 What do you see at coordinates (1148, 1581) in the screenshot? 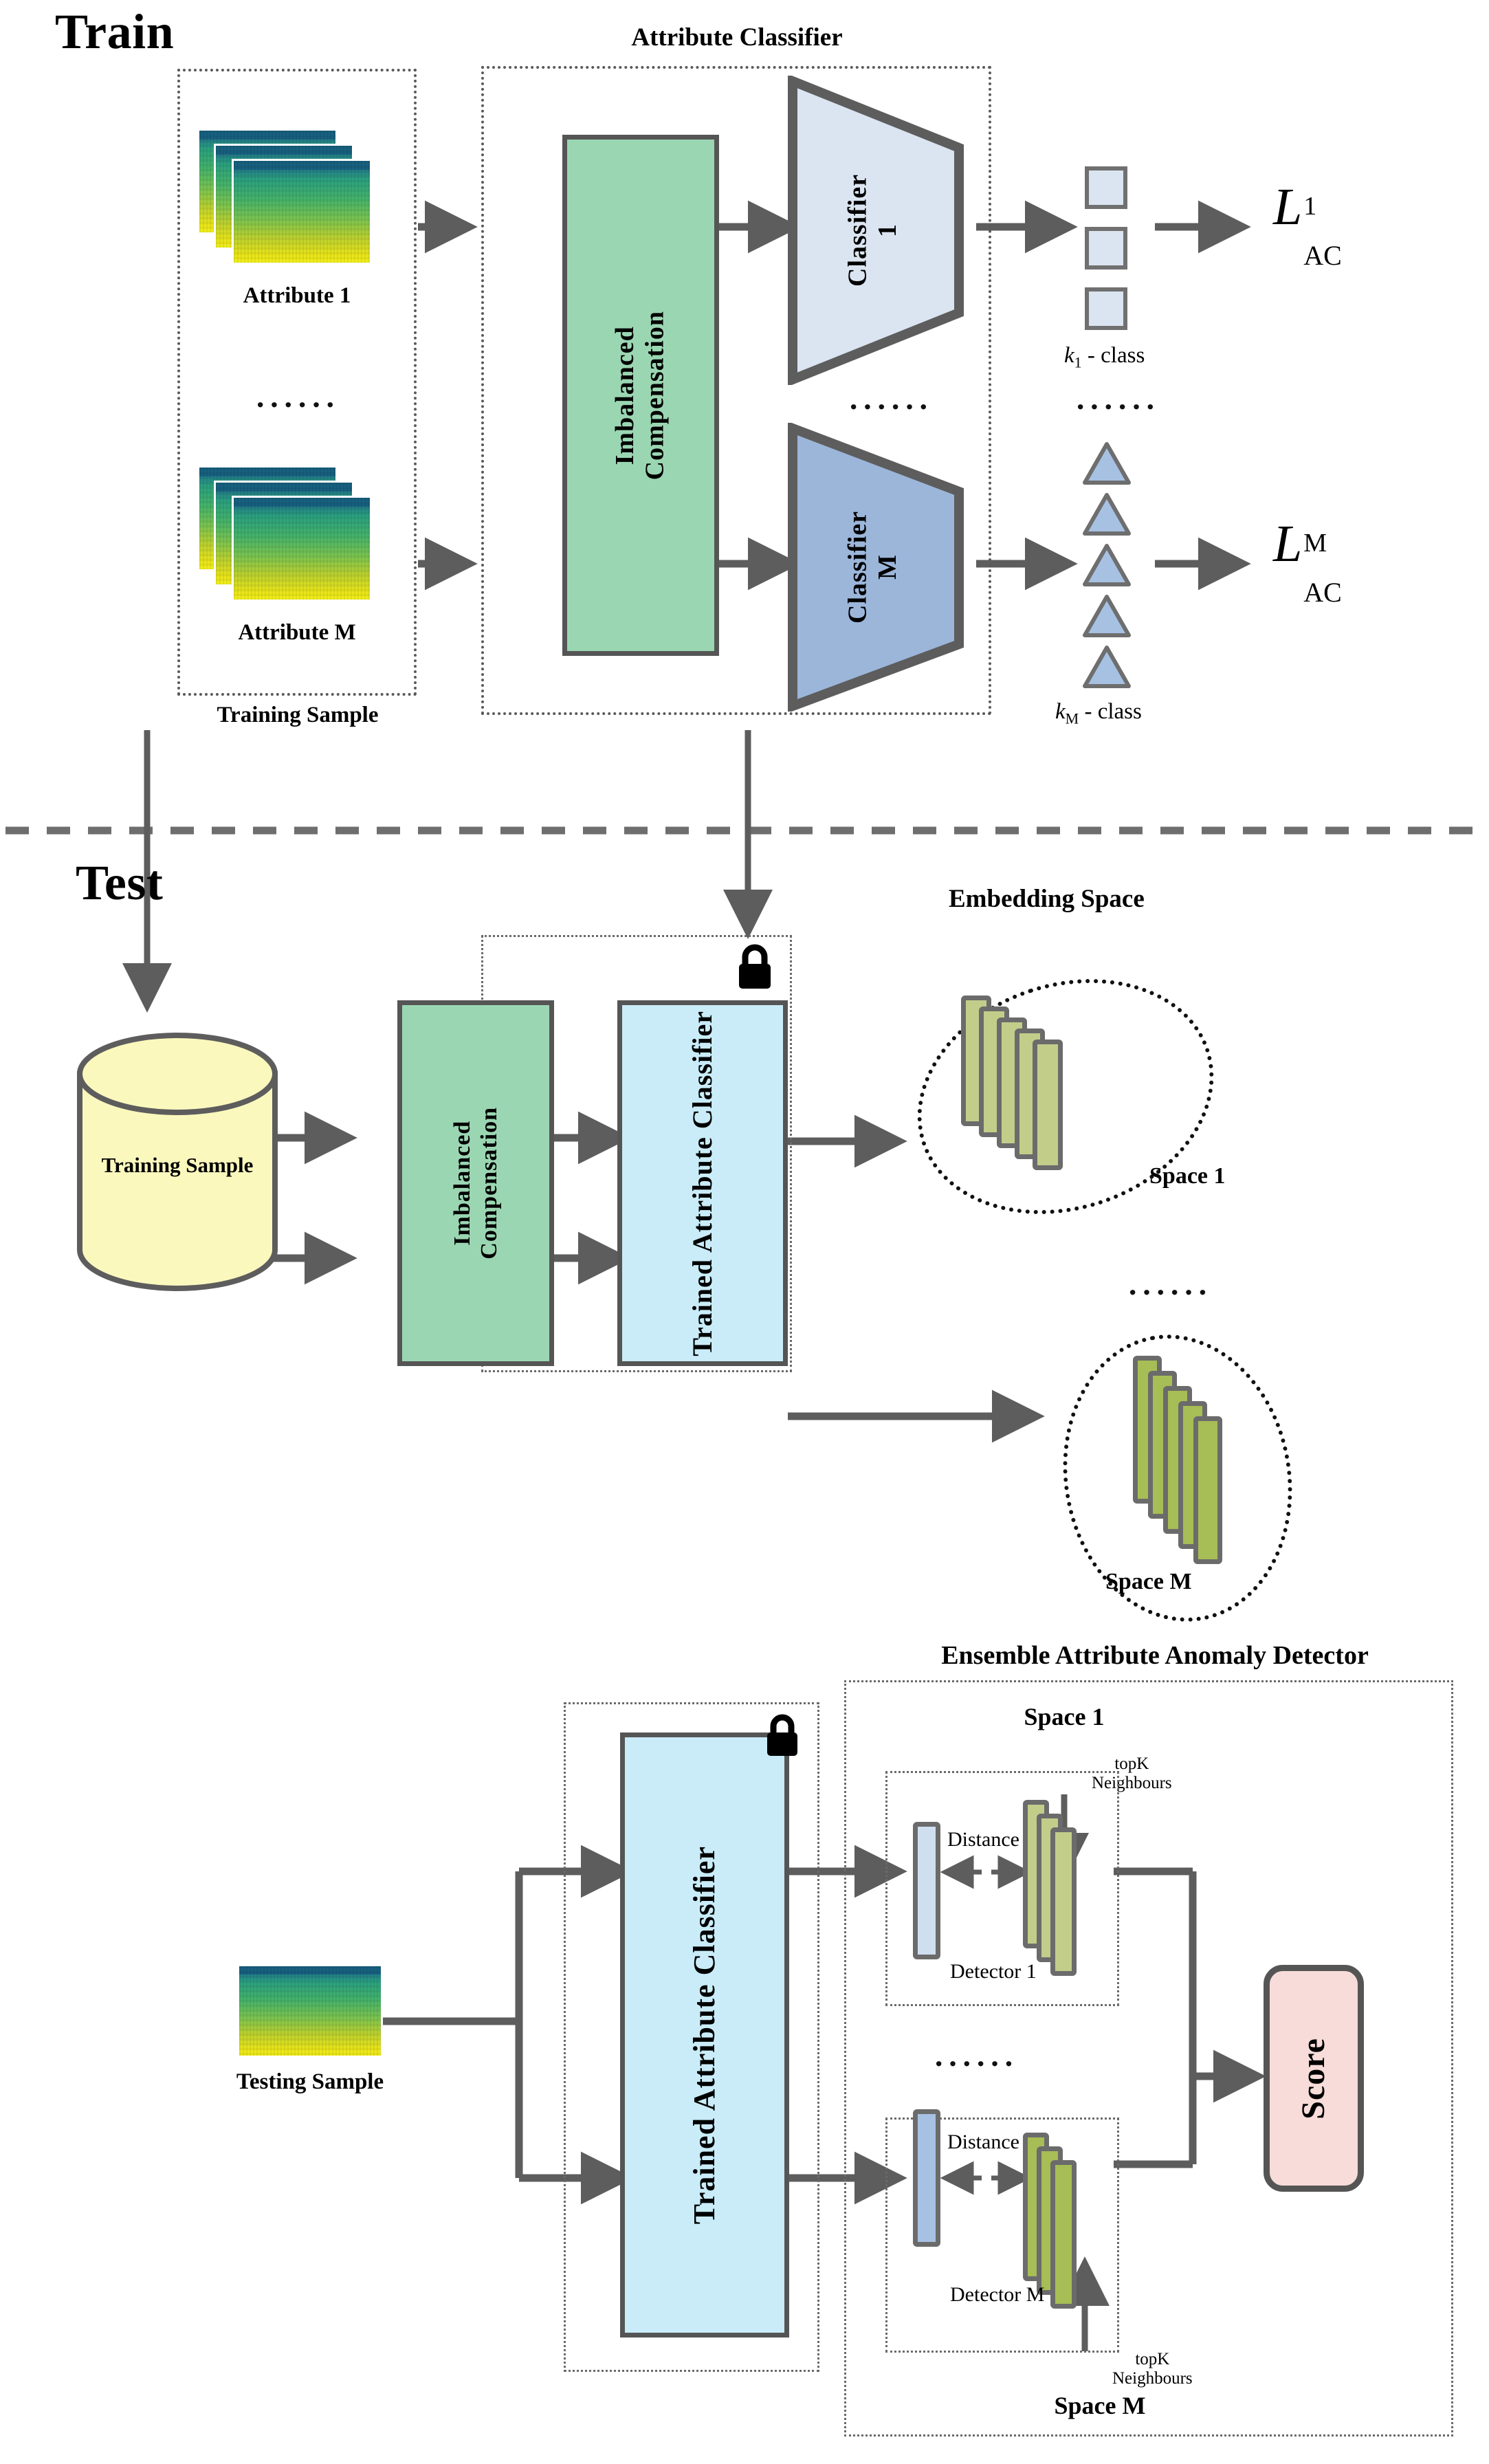
I see `space-m-label: Space M` at bounding box center [1148, 1581].